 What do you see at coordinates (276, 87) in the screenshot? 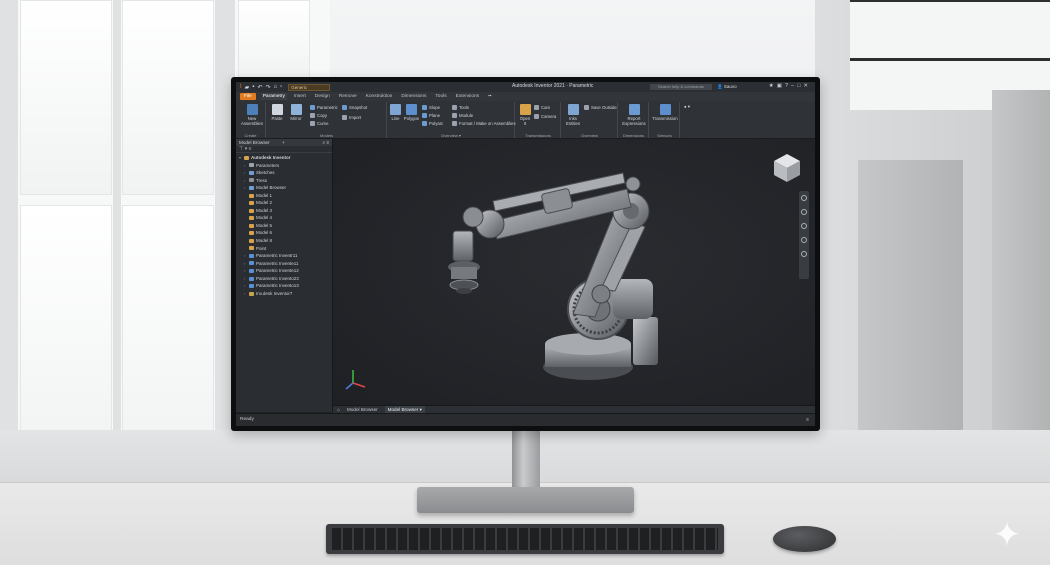
I see `home-icon: ⌂` at bounding box center [276, 87].